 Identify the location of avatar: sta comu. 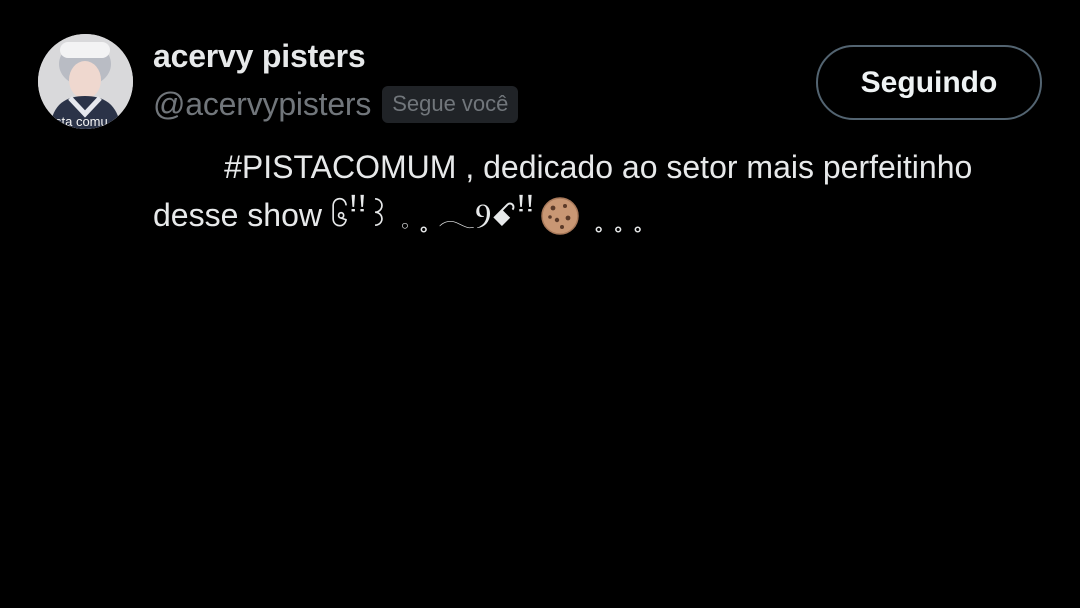
(85, 81).